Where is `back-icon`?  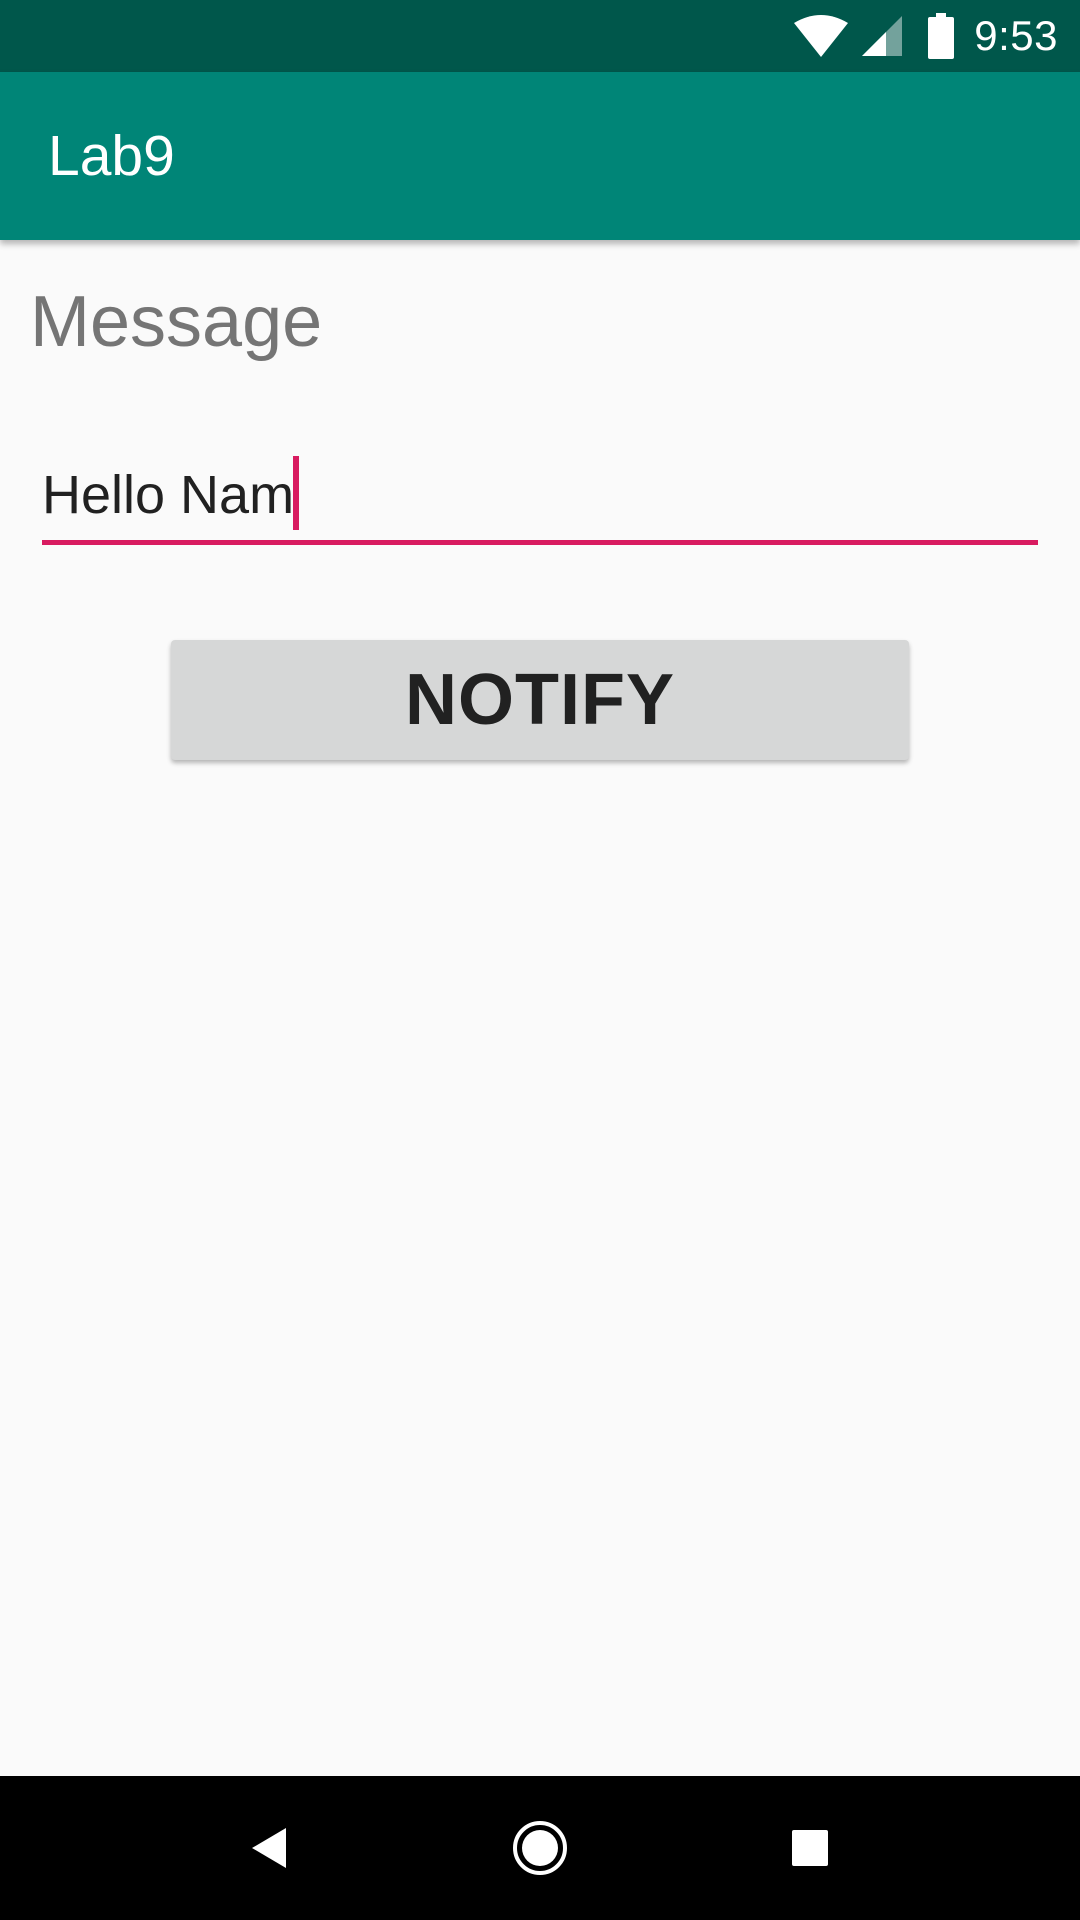
back-icon is located at coordinates (269, 1848).